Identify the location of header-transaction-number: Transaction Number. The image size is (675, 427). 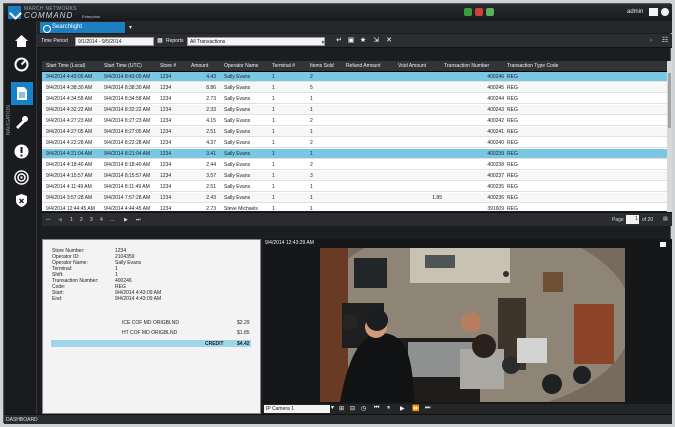
(466, 66).